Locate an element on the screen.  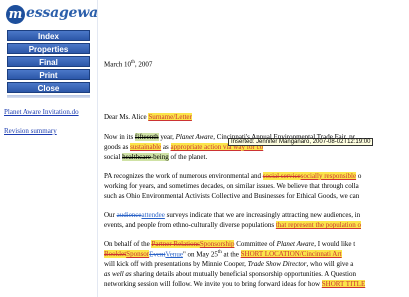
logo-mark: m is located at coordinates (15, 14).